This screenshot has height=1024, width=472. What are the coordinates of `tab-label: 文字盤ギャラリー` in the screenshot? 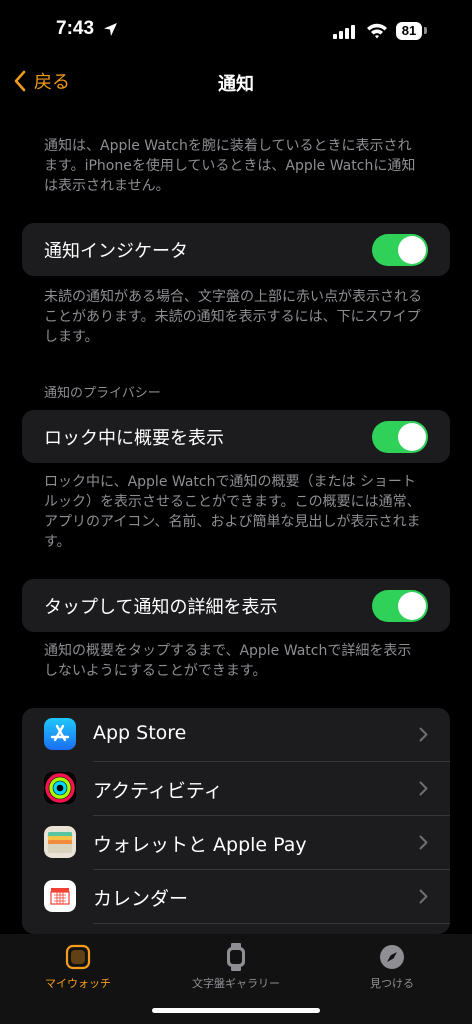 It's located at (236, 983).